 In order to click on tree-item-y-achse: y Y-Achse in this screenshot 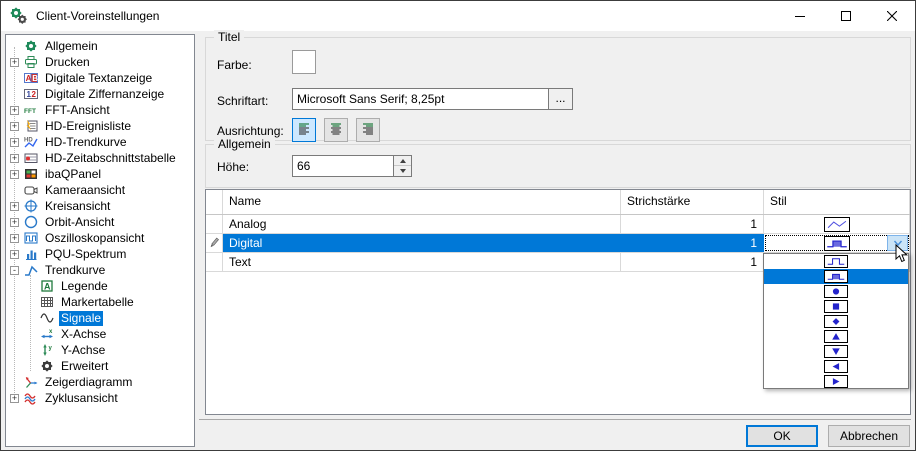, I will do `click(100, 350)`.